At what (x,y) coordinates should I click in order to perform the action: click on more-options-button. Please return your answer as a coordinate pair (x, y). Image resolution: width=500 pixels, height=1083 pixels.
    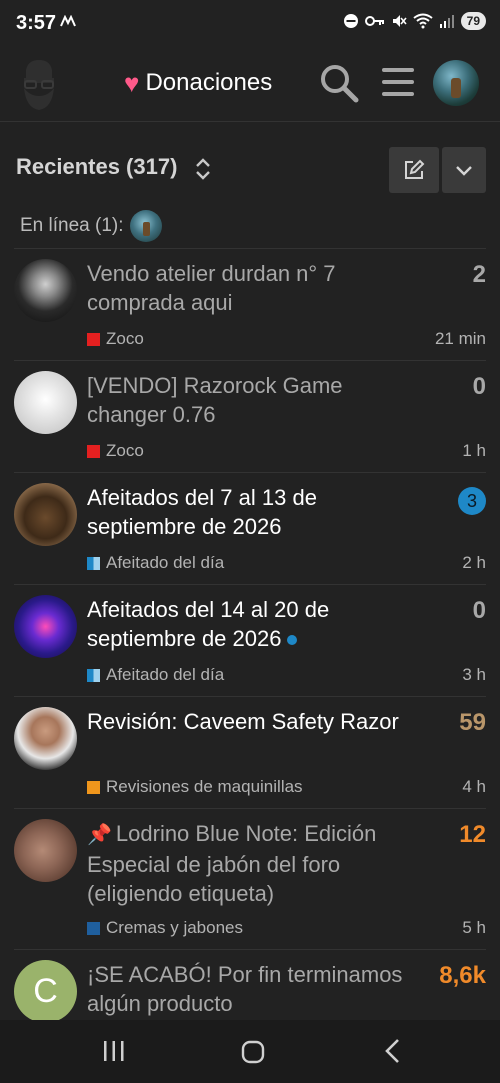
    Looking at the image, I should click on (464, 170).